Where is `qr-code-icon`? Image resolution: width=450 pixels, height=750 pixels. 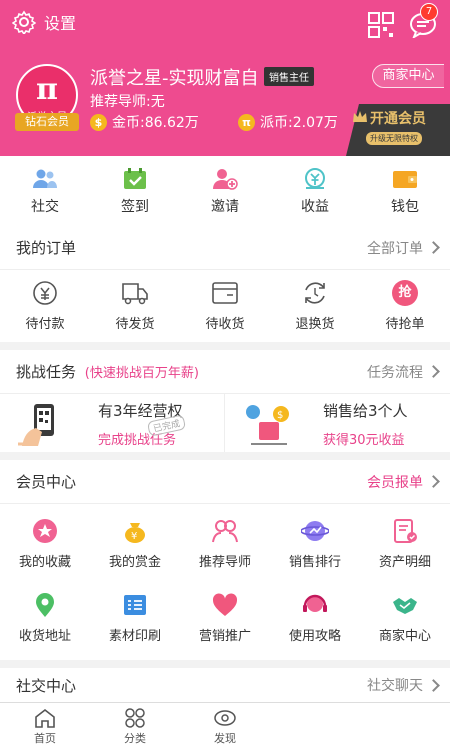
qr-code-icon is located at coordinates (381, 25).